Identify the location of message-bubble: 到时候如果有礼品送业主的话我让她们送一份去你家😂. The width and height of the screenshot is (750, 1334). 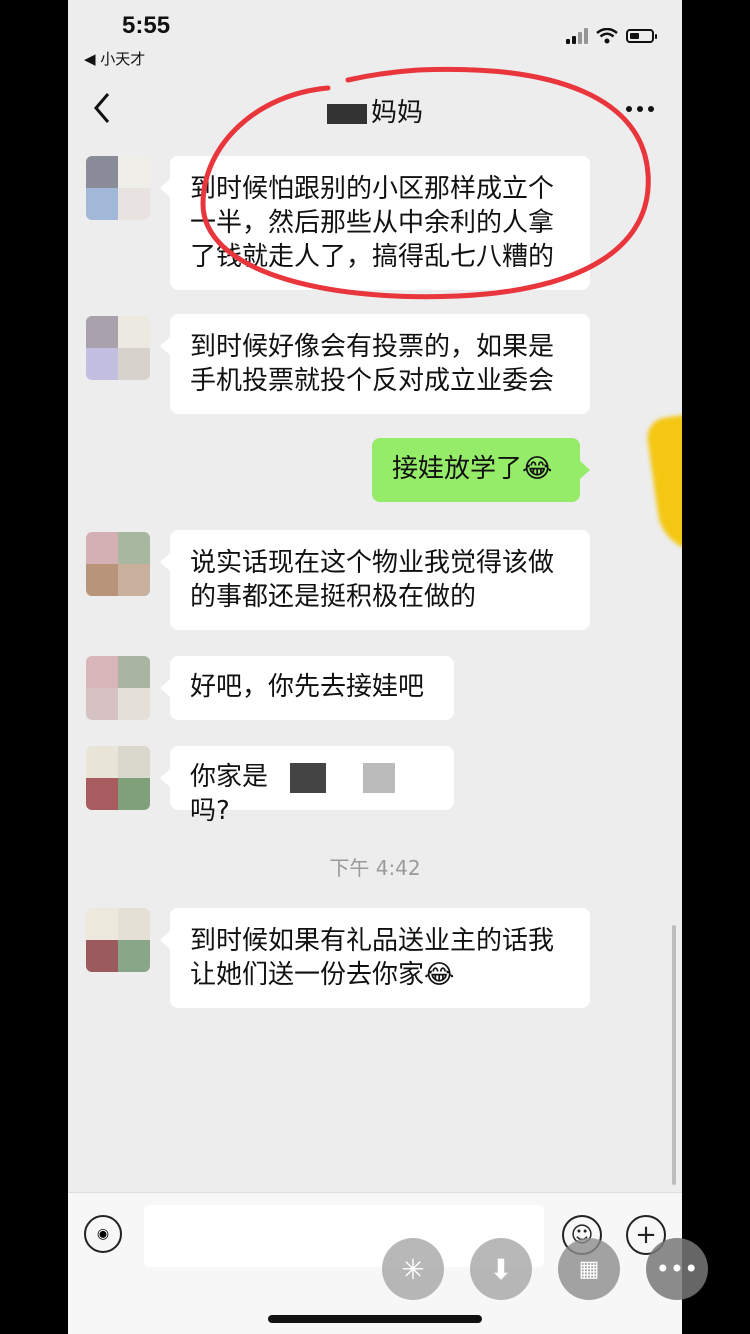
(375, 958).